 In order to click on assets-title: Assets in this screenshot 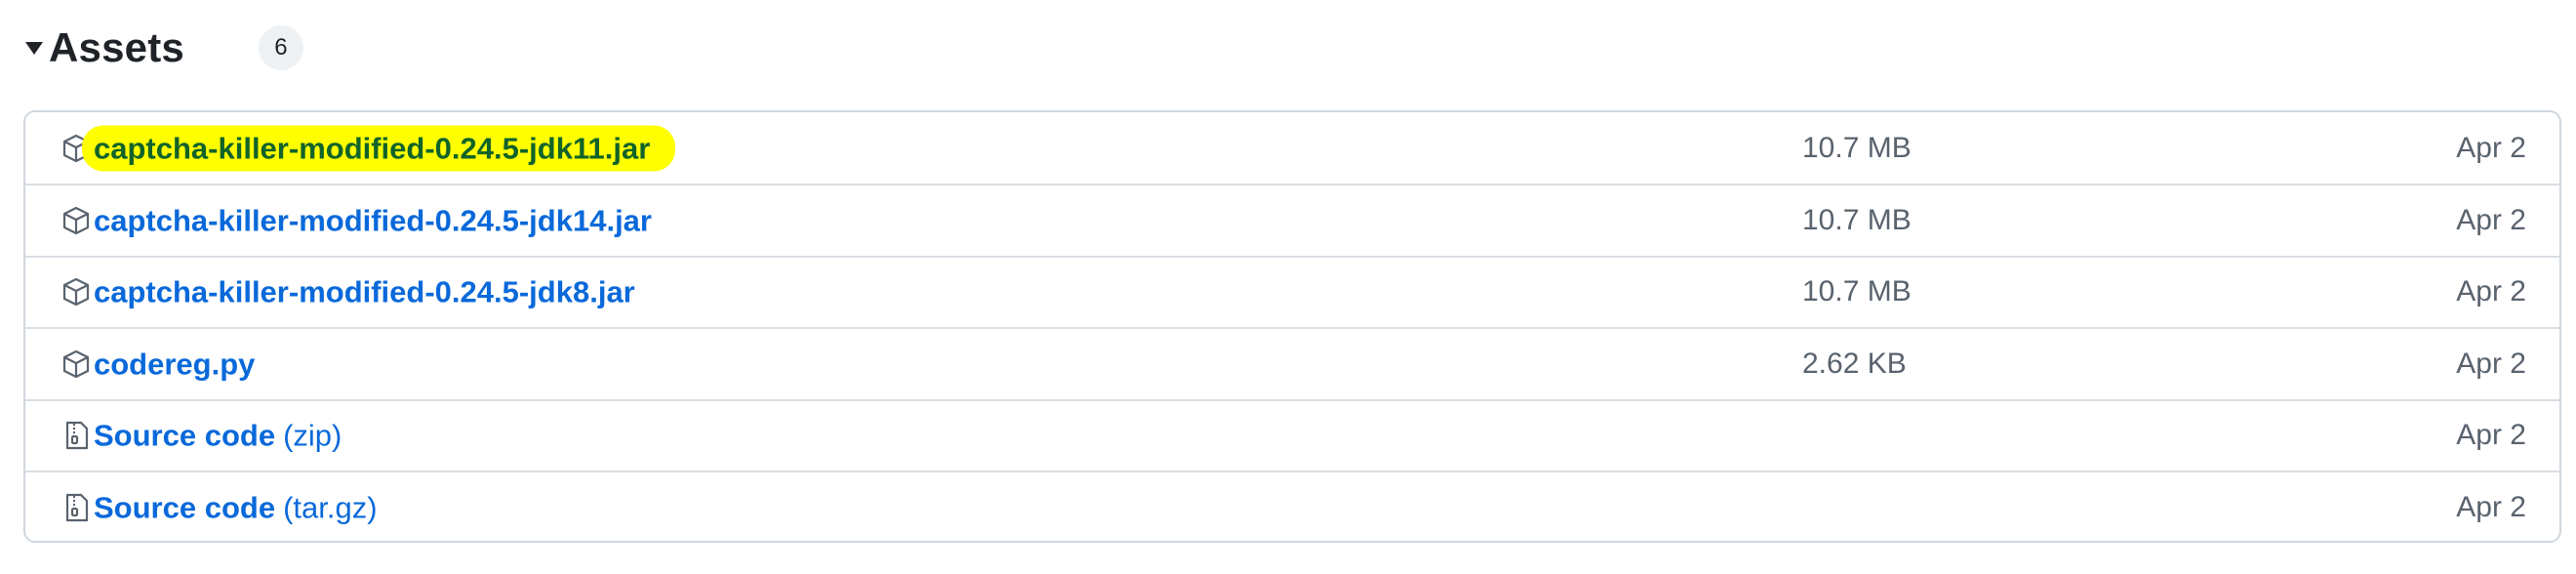, I will do `click(116, 47)`.